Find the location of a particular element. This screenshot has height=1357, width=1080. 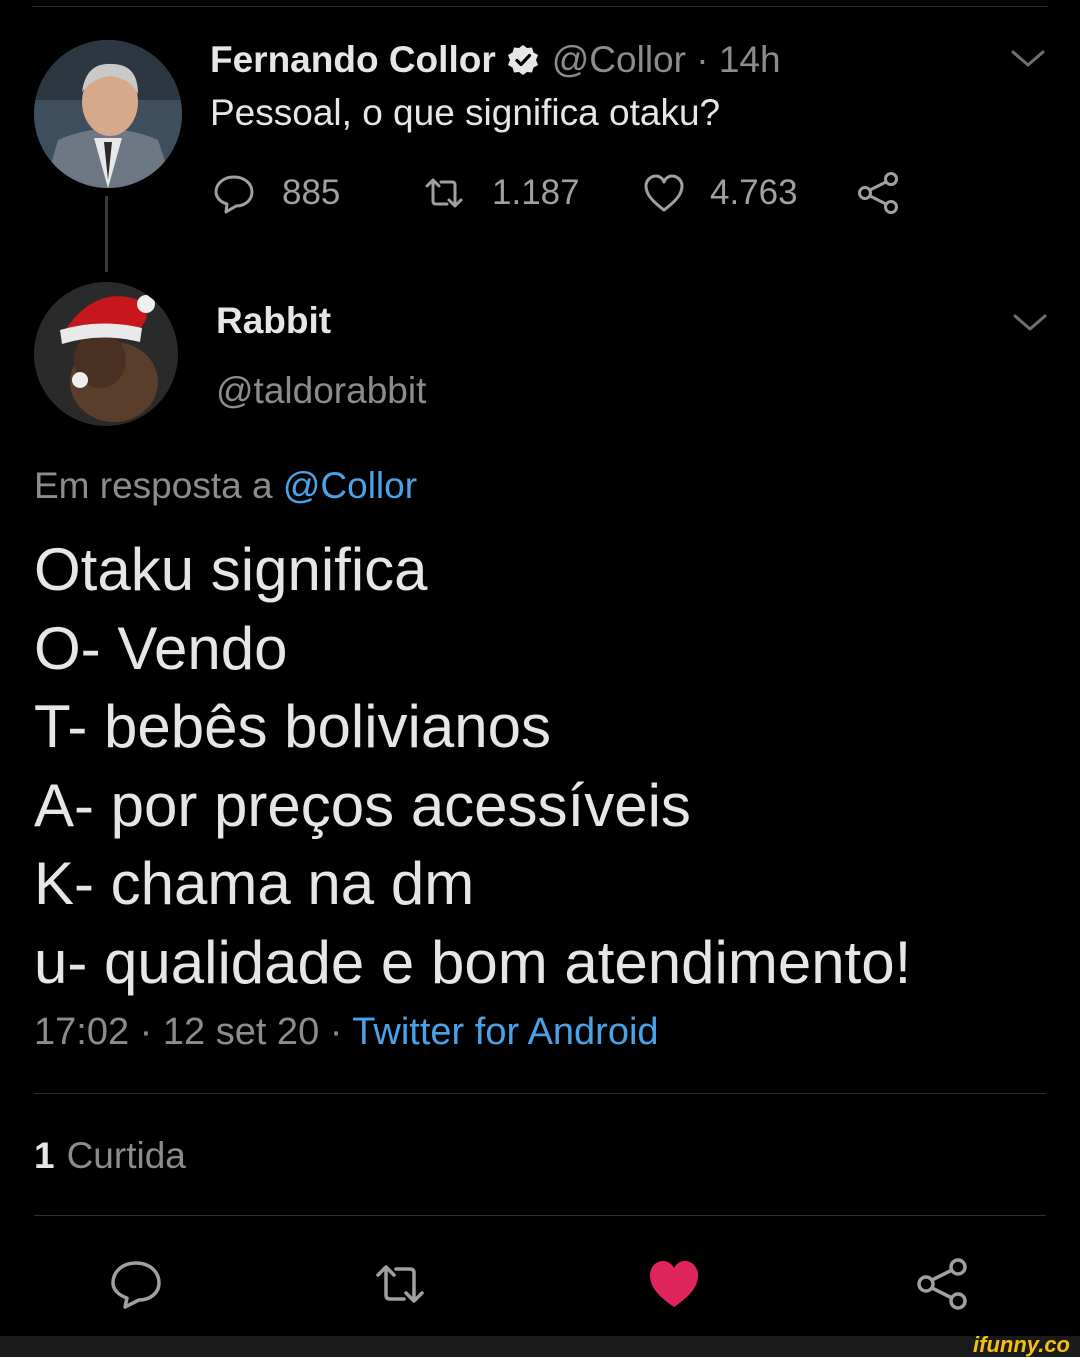

retweet-count: 1.187 is located at coordinates (536, 192).